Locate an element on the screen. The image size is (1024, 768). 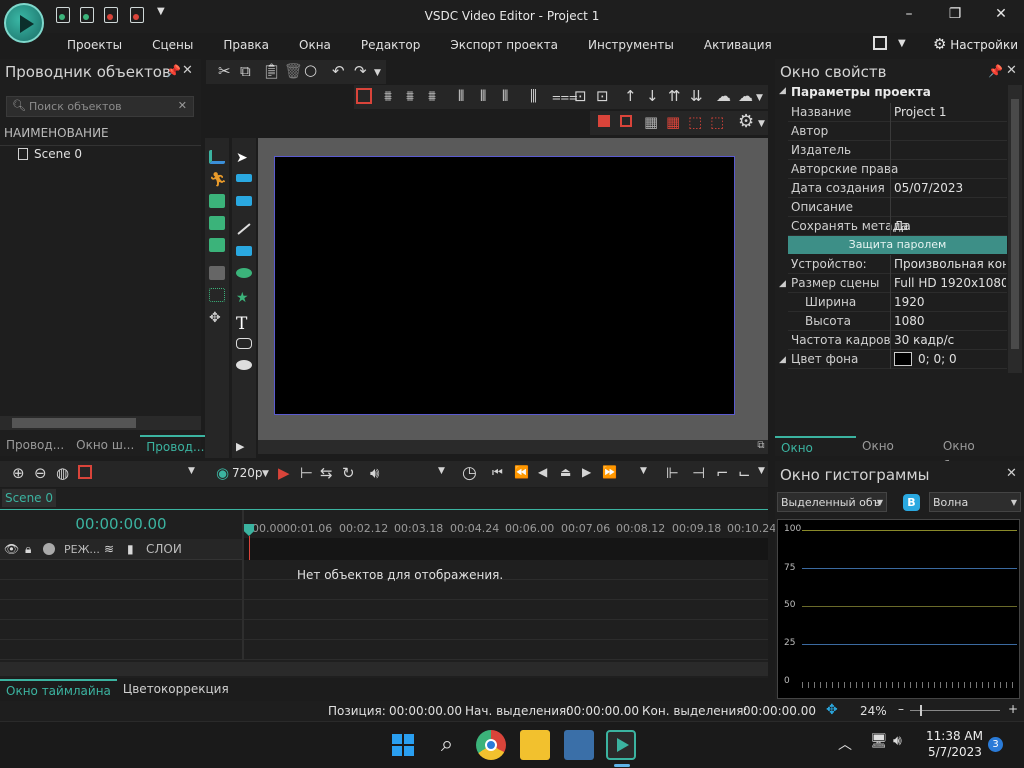
speech-bubble-icon is located at coordinates (244, 365).